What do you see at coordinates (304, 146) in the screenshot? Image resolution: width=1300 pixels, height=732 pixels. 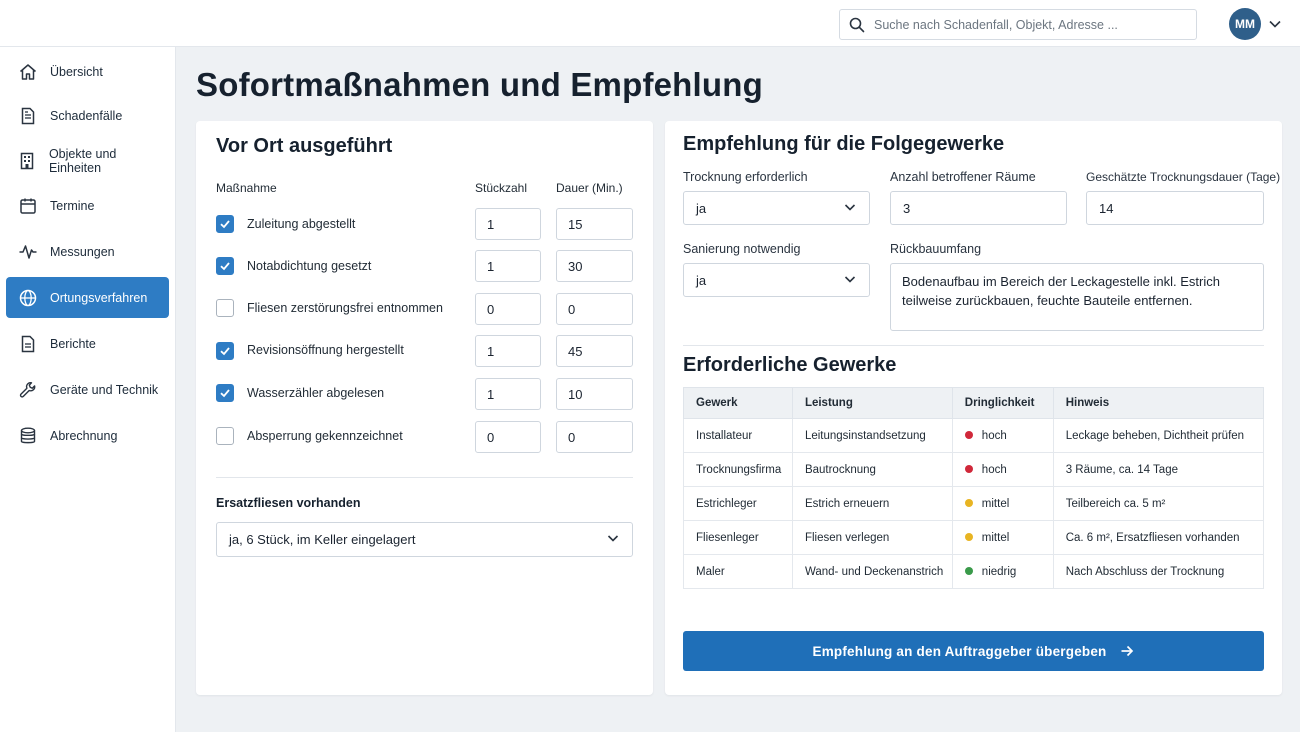 I see `card-title: Vor Ort ausgeführt` at bounding box center [304, 146].